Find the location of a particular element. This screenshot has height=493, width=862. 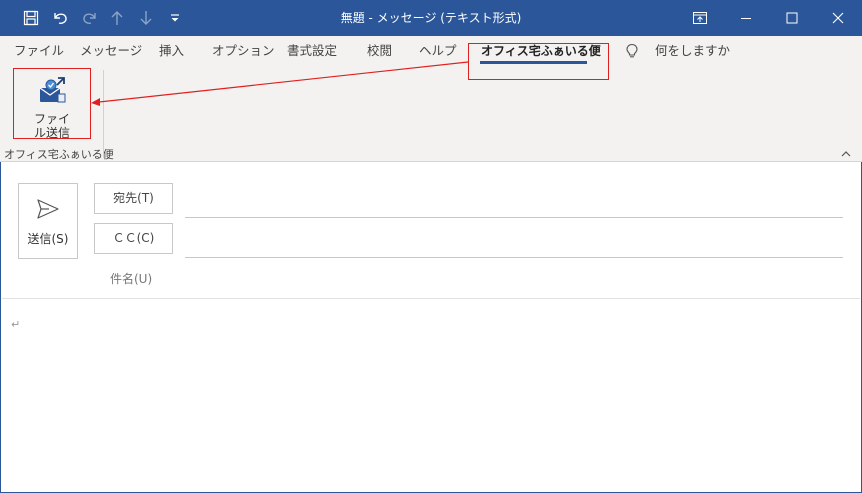

to-button: 宛先(T) is located at coordinates (133, 198).